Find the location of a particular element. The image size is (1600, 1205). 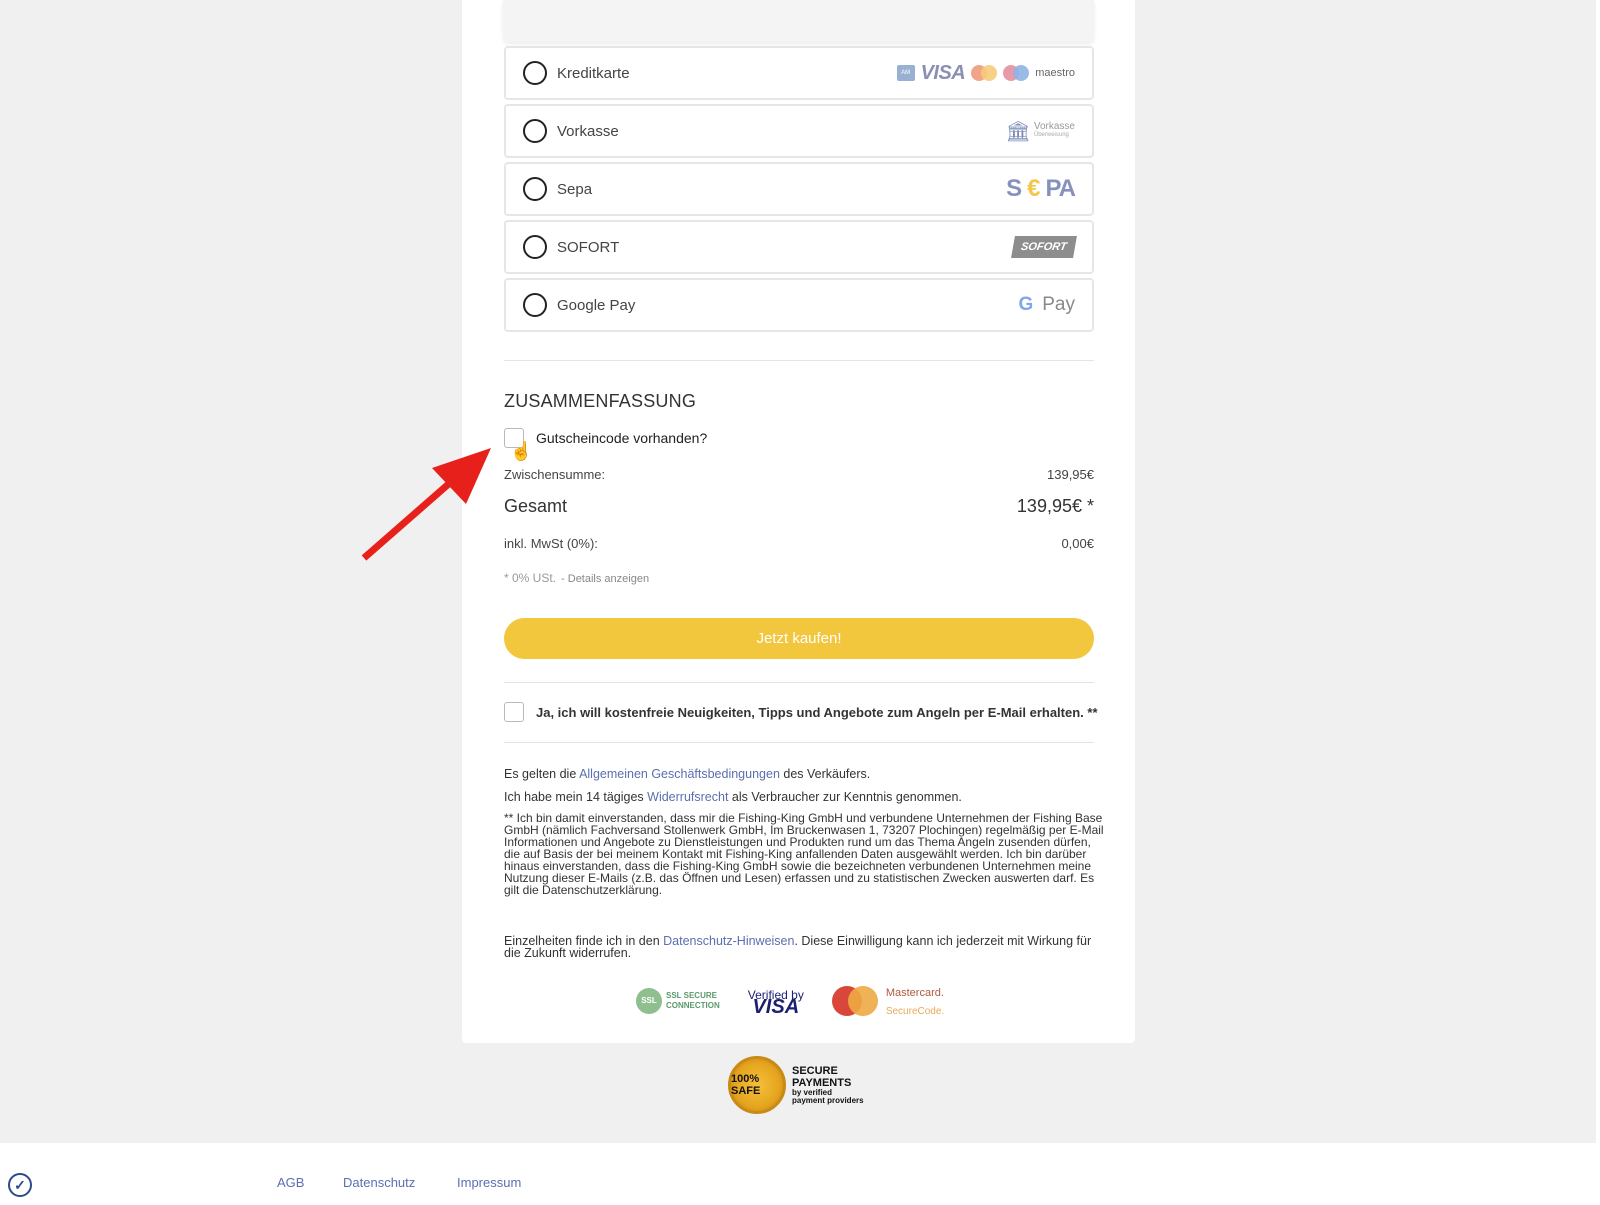

maestro-text: maestro is located at coordinates (1055, 73).